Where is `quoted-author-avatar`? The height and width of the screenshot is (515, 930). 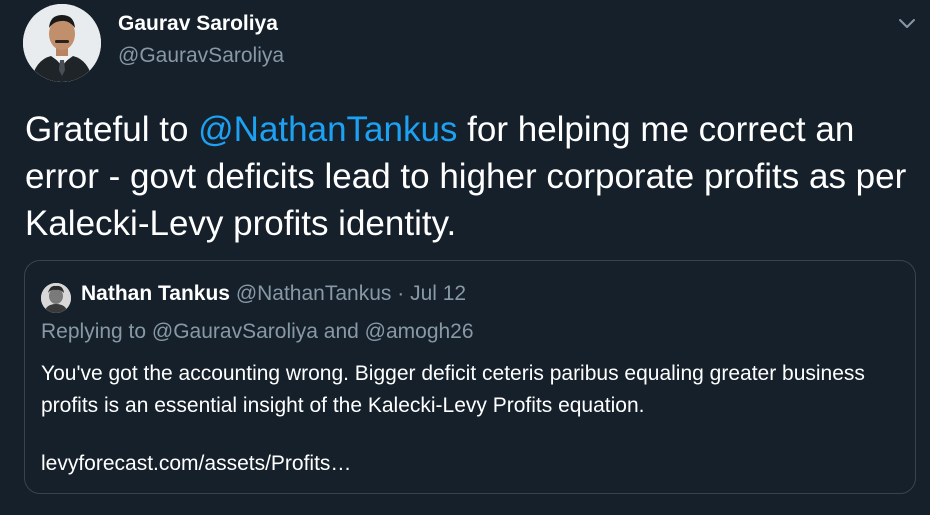 quoted-author-avatar is located at coordinates (56, 298).